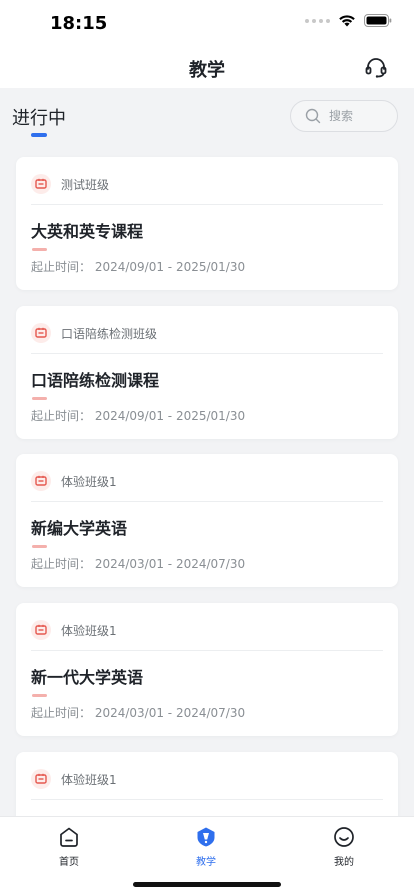 This screenshot has width=414, height=896. I want to click on tab-teaching: 教学, so click(206, 848).